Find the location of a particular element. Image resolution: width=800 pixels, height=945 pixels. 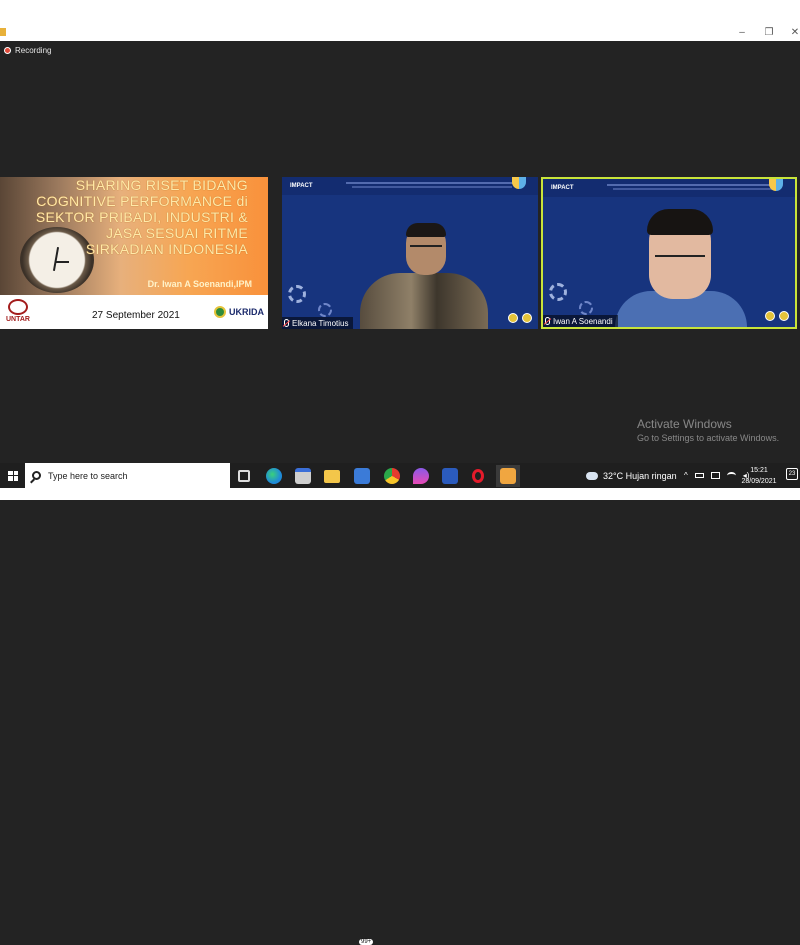

wifi-icon is located at coordinates (731, 475).